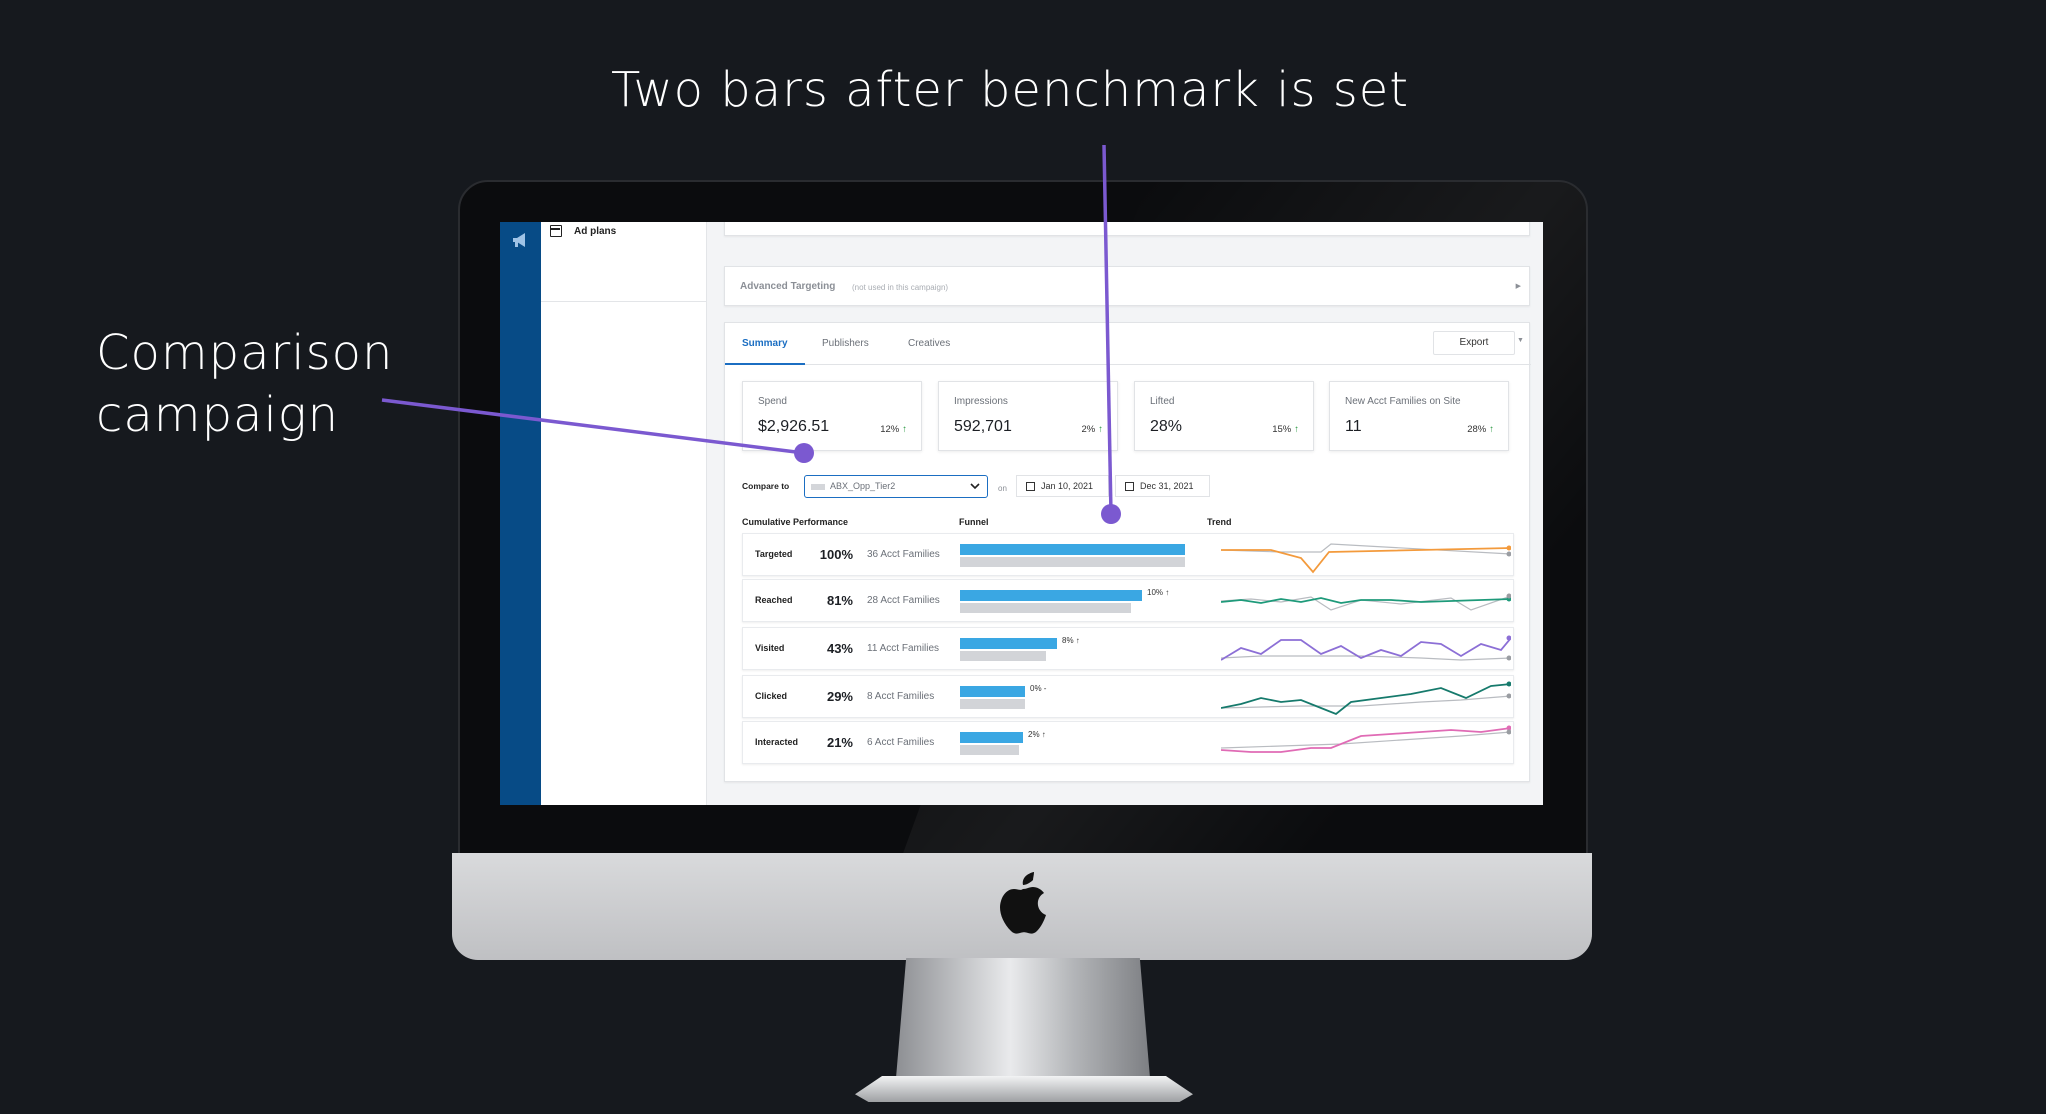 This screenshot has width=2046, height=1114. I want to click on metric-change: 2% ↑, so click(1092, 429).